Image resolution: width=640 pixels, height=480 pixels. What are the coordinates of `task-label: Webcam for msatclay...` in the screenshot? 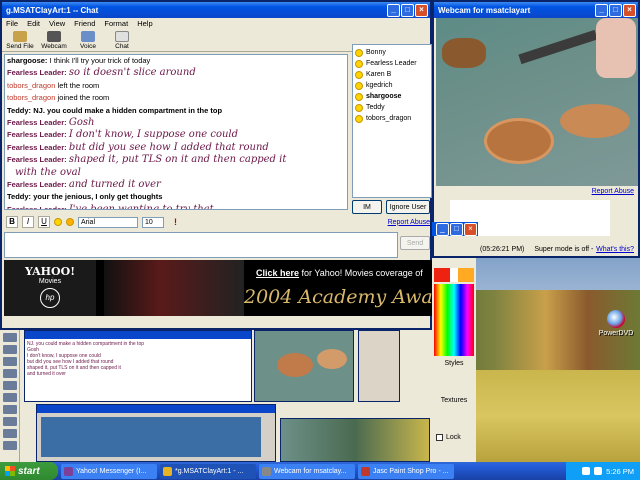 It's located at (310, 471).